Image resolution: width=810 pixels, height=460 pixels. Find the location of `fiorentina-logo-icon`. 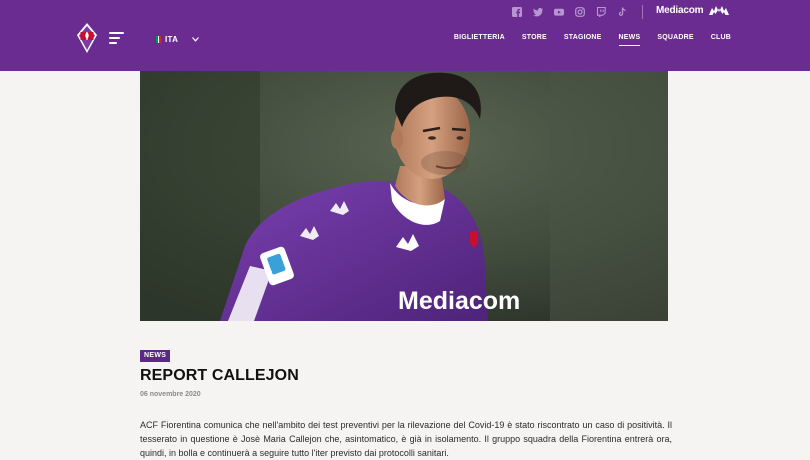

fiorentina-logo-icon is located at coordinates (87, 38).